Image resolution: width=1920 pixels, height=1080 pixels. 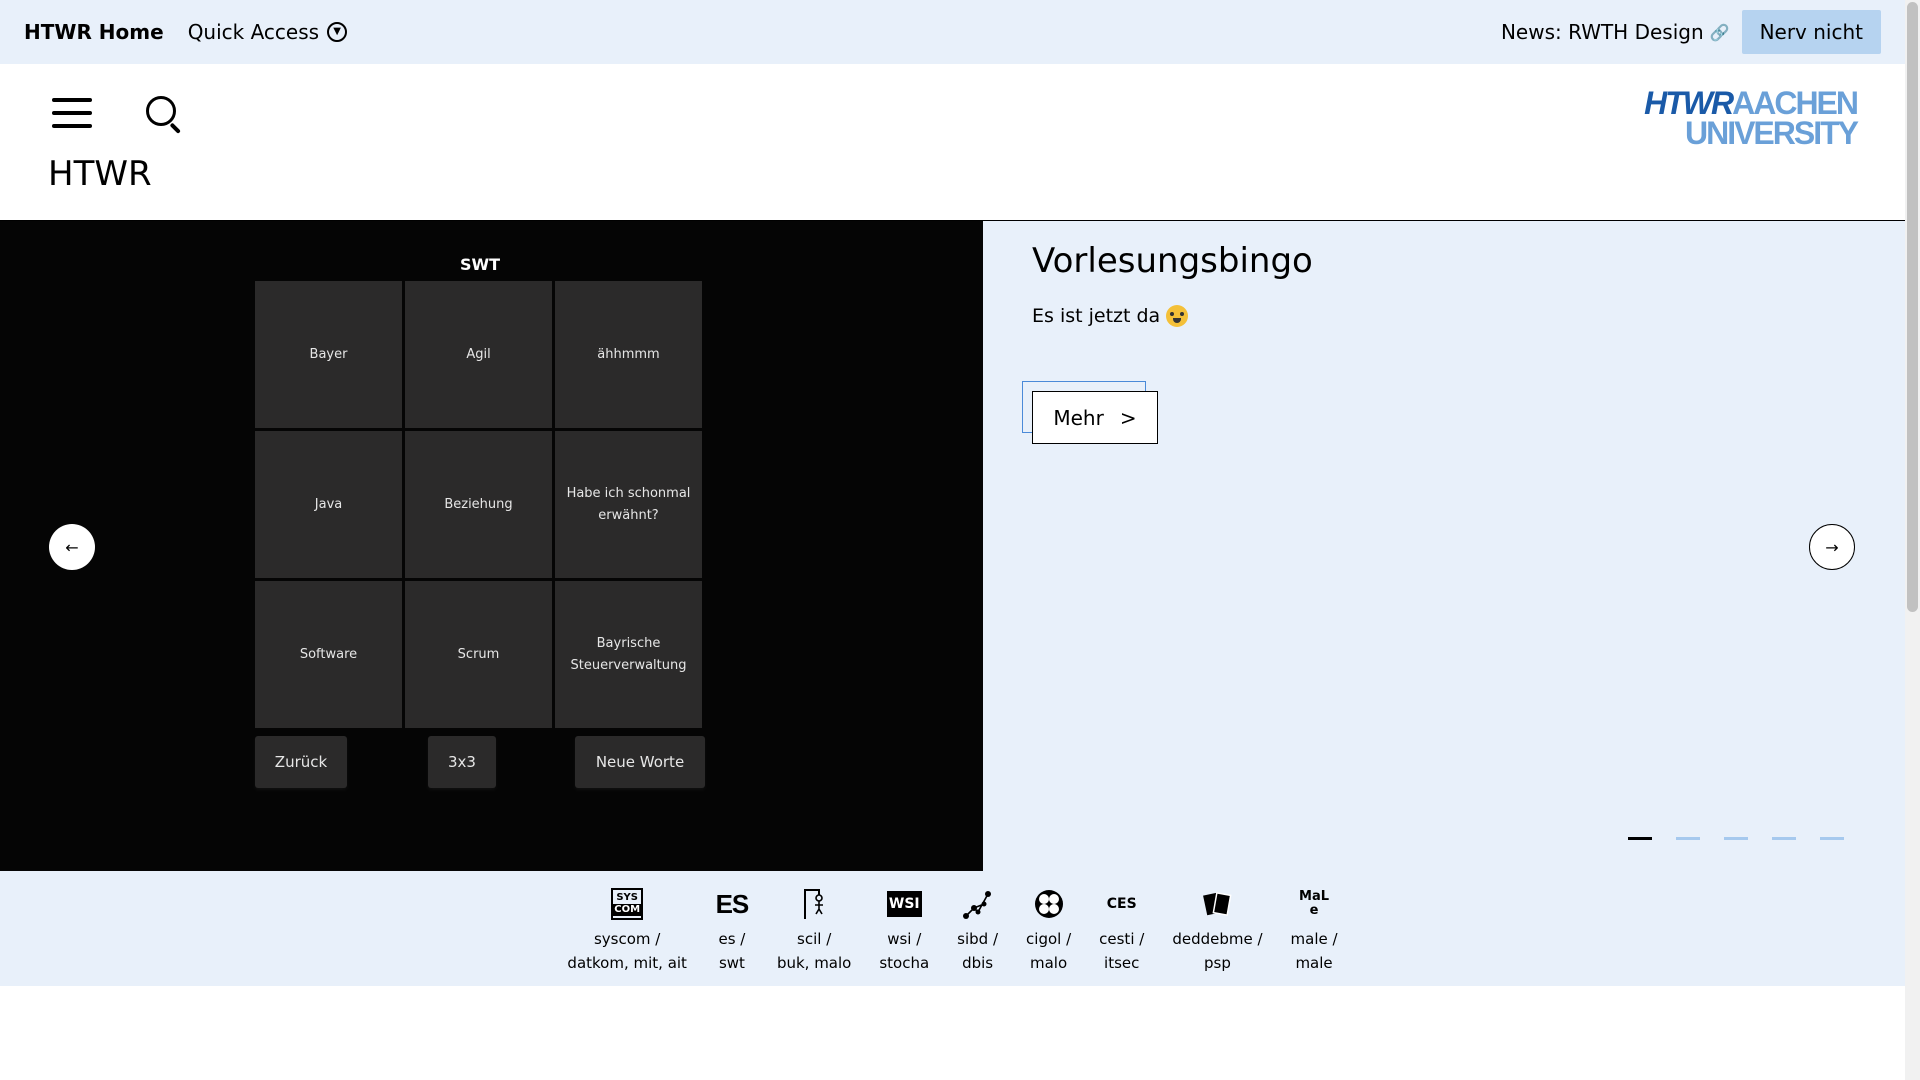 What do you see at coordinates (628, 504) in the screenshot?
I see `bingo-cell: Habe ich schonmal erwähnt?` at bounding box center [628, 504].